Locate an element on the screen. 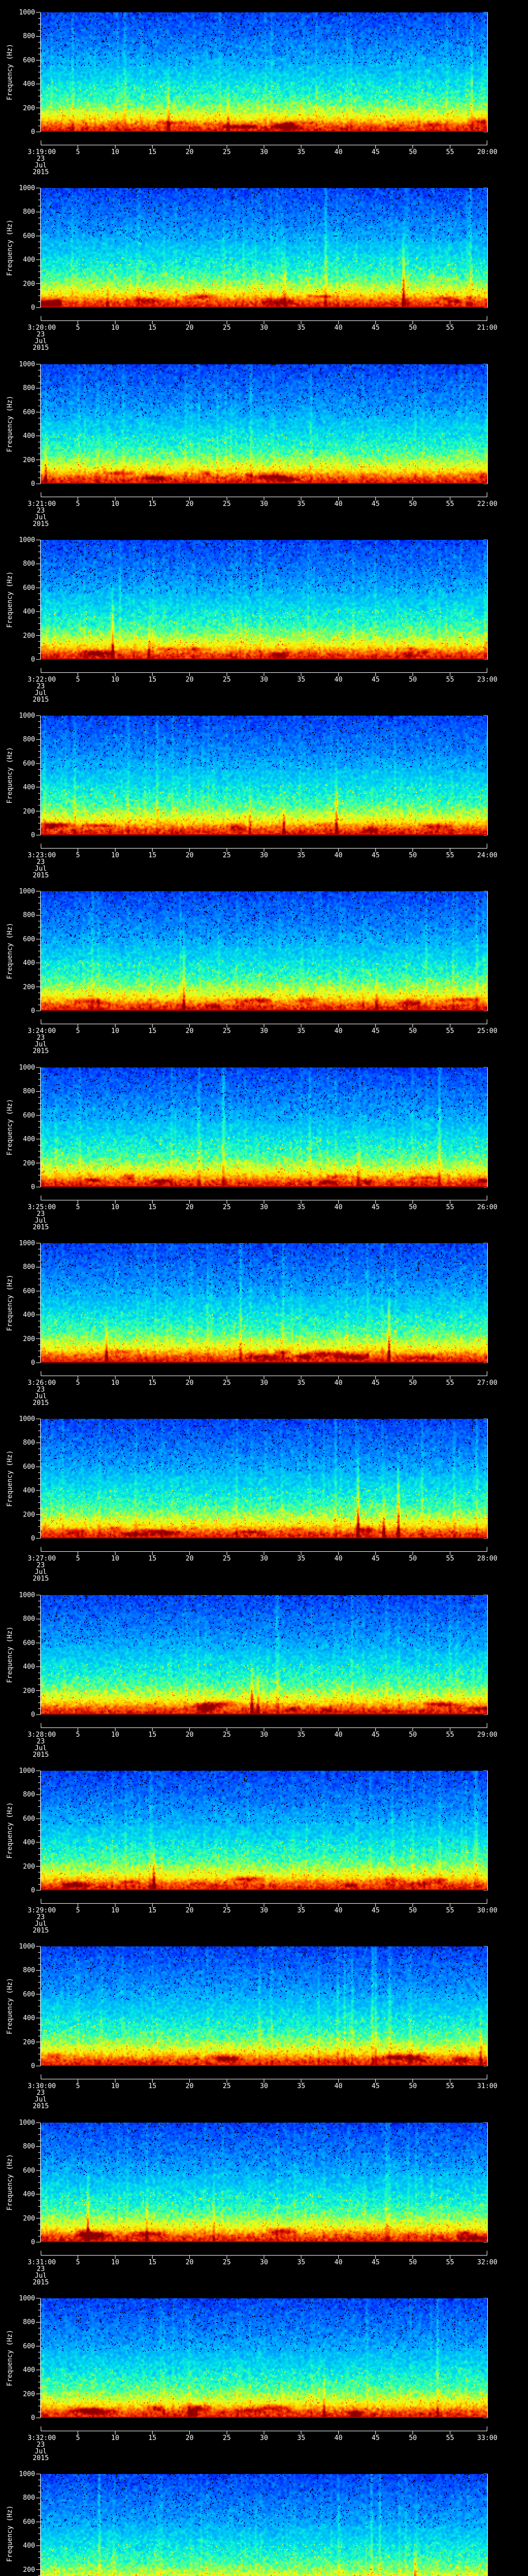 The image size is (528, 2576). x-axis-end-time: 25:00 is located at coordinates (487, 1031).